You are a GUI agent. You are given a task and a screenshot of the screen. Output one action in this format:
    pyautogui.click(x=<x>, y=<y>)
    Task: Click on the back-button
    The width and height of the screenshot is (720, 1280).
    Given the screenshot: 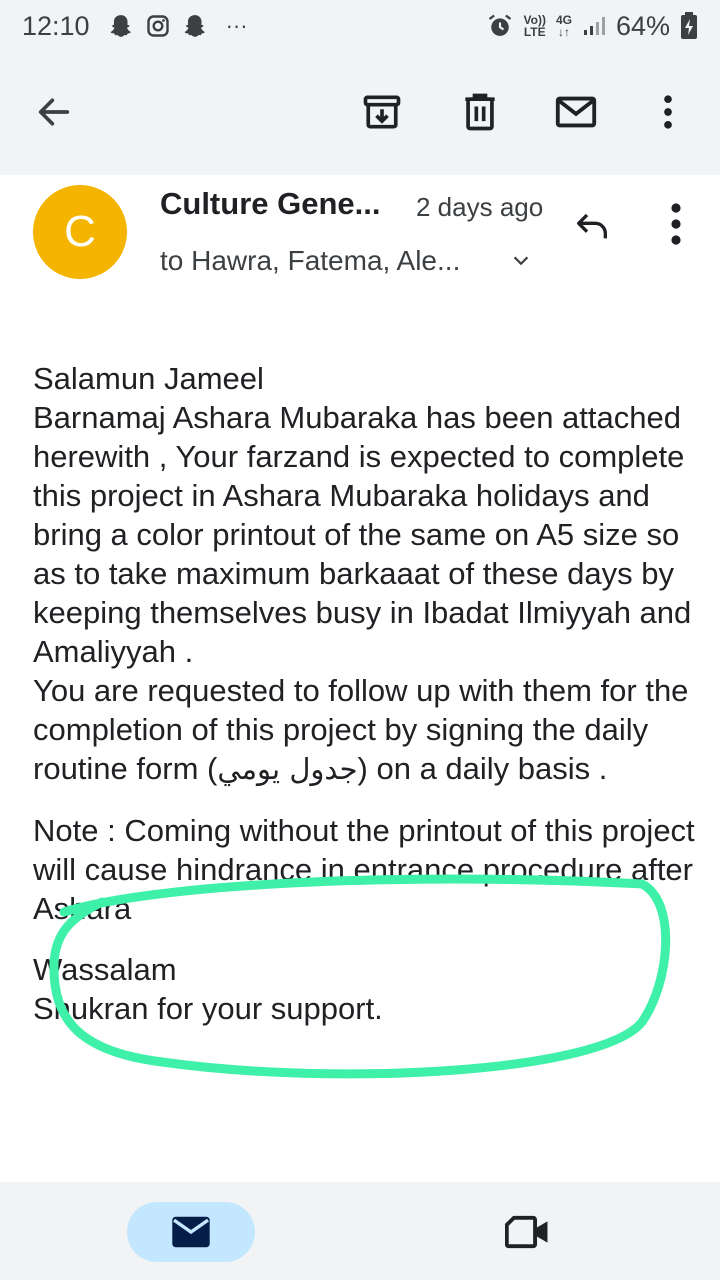 What is the action you would take?
    pyautogui.click(x=54, y=112)
    